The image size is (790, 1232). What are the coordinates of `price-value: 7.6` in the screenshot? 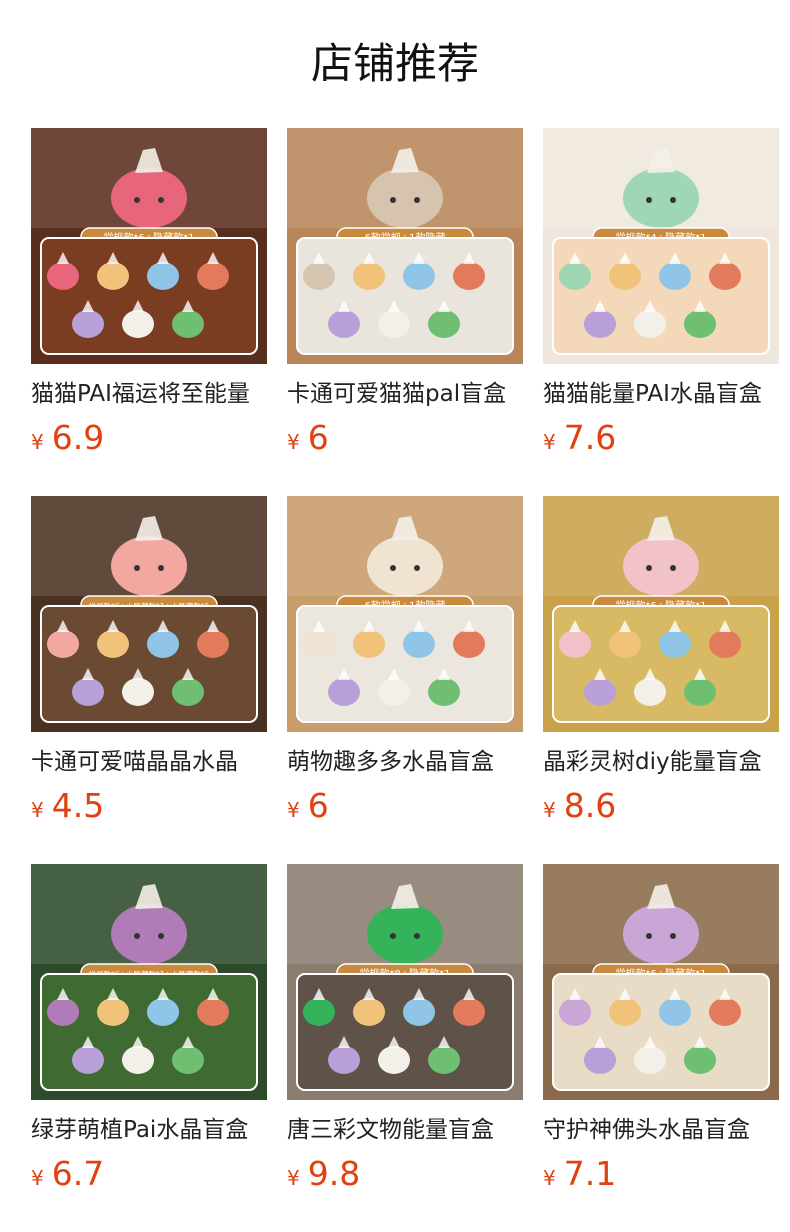 It's located at (590, 437).